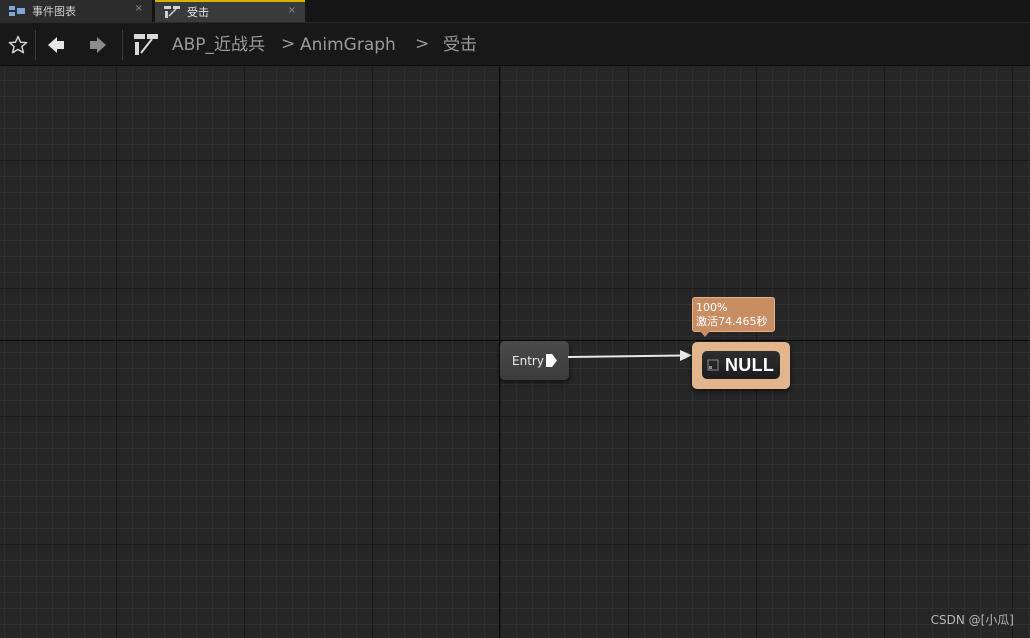 This screenshot has width=1030, height=638. What do you see at coordinates (348, 45) in the screenshot?
I see `breadcrumb-animgraph: AnimGraph` at bounding box center [348, 45].